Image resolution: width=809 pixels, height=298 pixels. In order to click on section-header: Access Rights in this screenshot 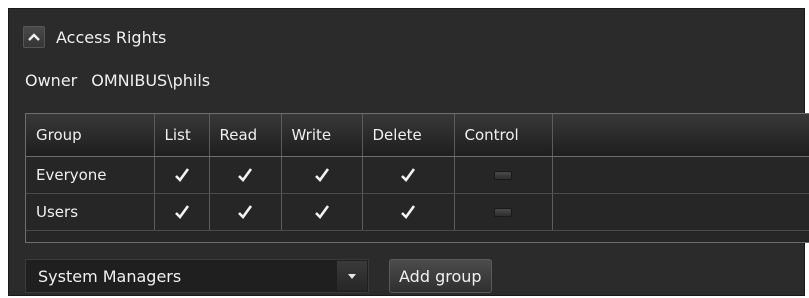, I will do `click(94, 37)`.